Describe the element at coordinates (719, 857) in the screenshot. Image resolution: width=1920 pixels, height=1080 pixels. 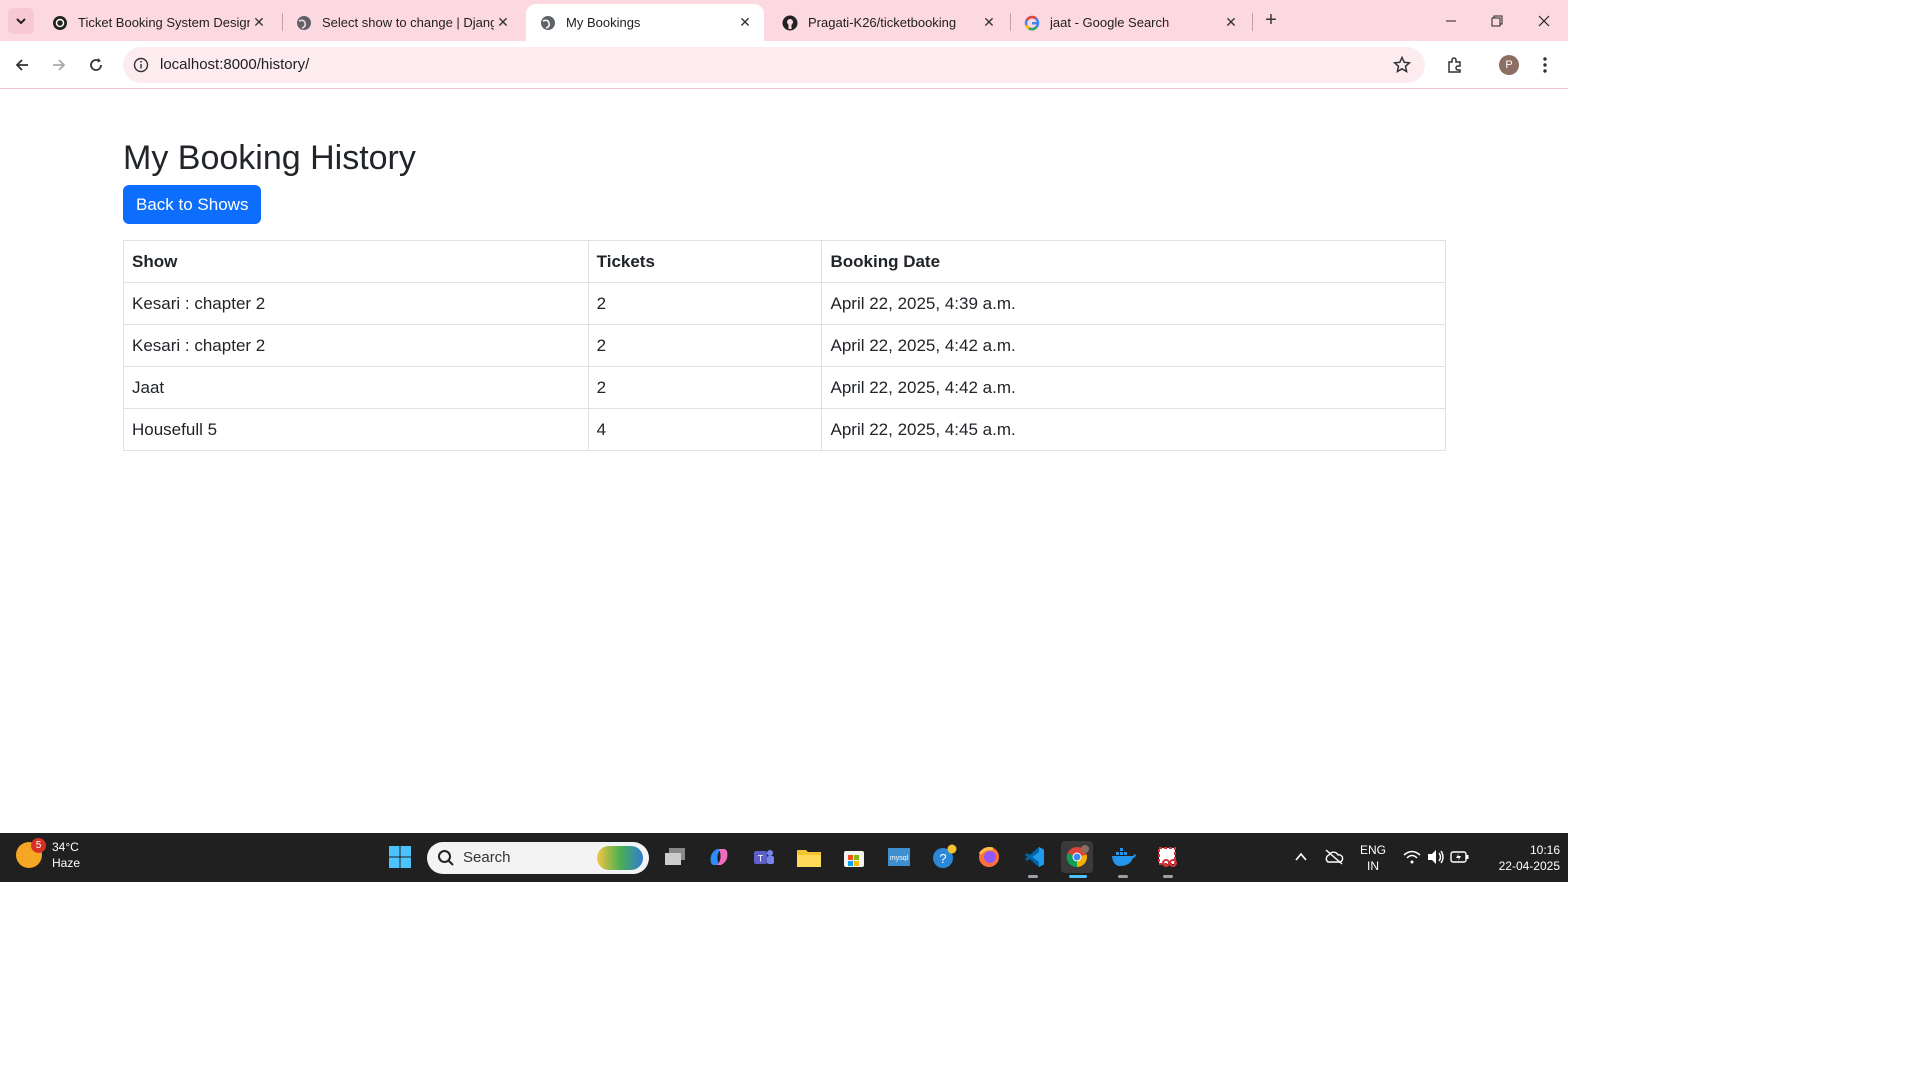
I see `copilot-icon` at that location.